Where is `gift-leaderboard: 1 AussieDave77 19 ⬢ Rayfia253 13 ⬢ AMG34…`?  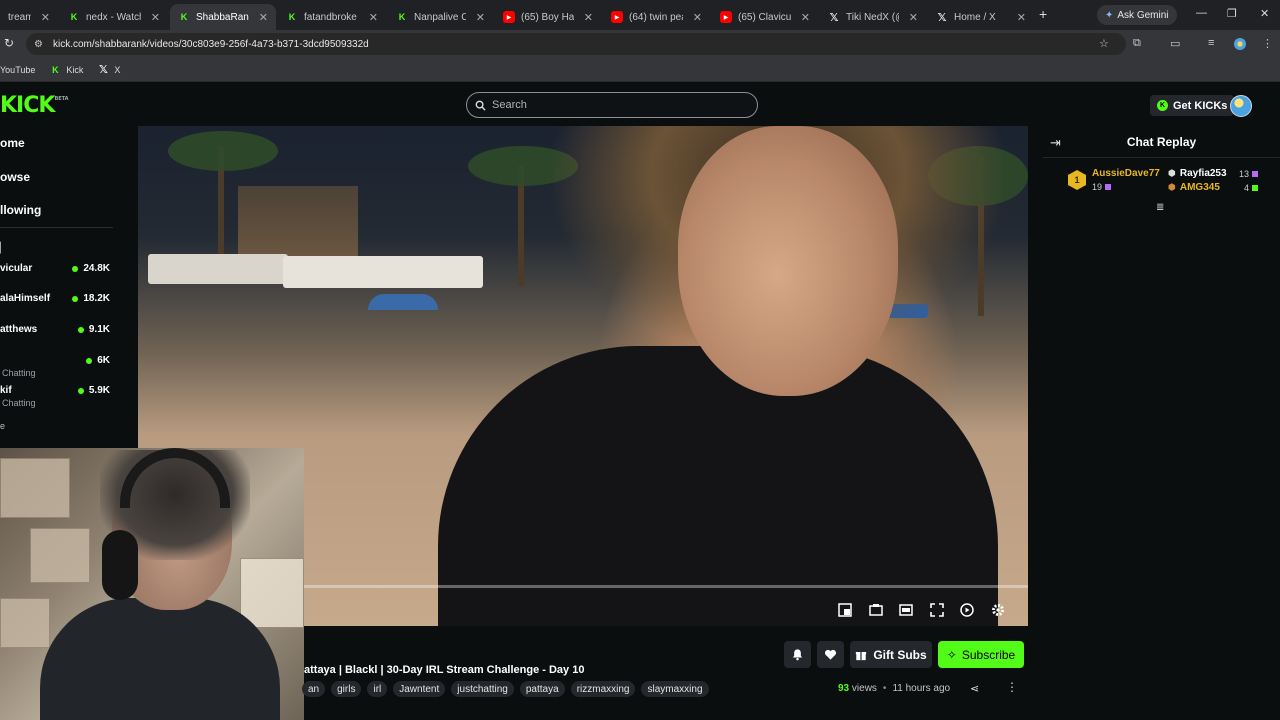
gift-leaderboard: 1 AussieDave77 19 ⬢ Rayfia253 13 ⬢ AMG34… is located at coordinates (1163, 182).